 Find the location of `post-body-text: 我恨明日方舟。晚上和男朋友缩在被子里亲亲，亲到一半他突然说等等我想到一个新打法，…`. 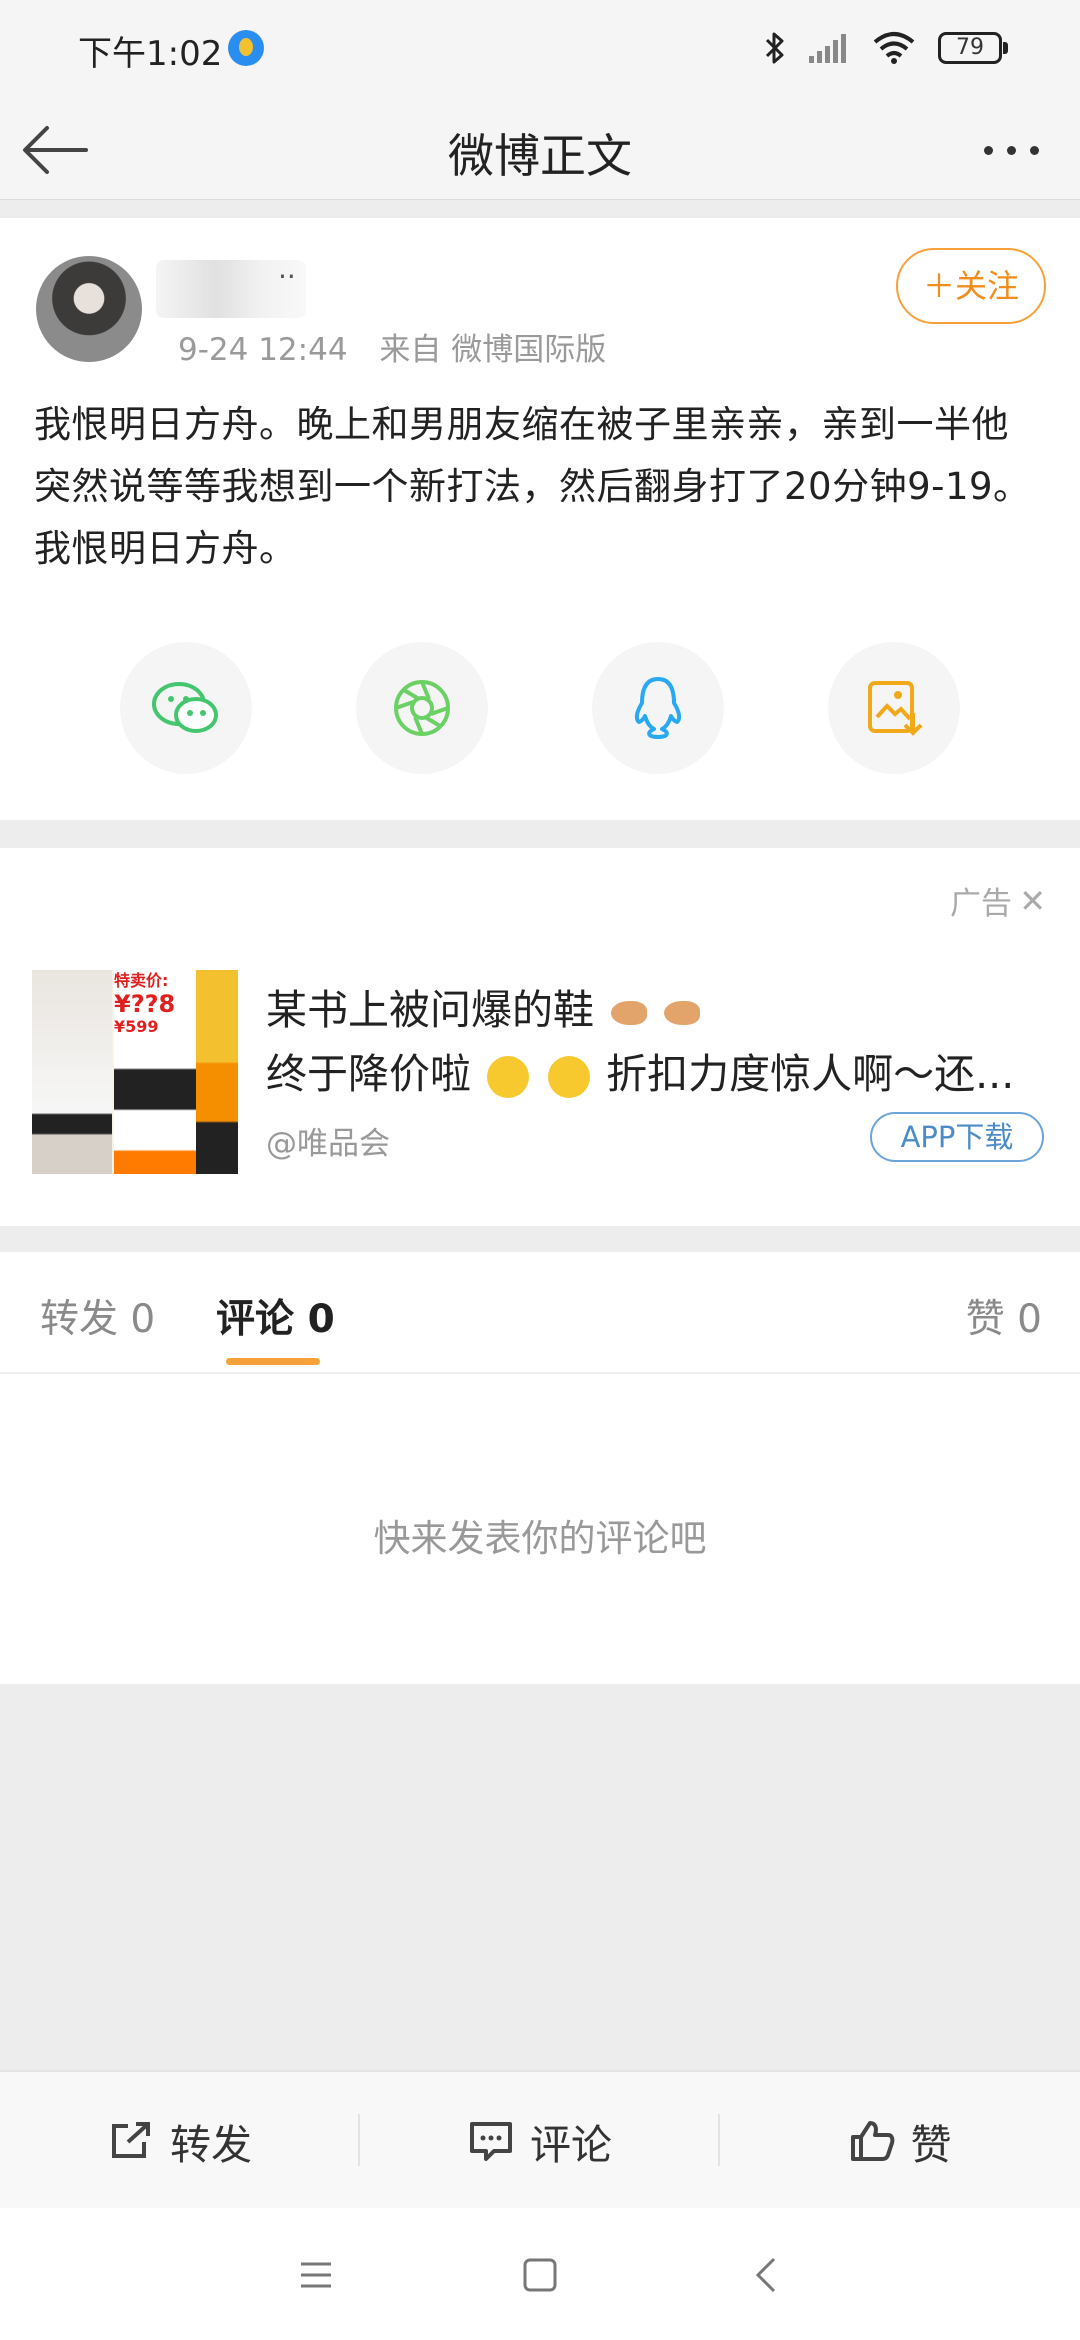

post-body-text: 我恨明日方舟。晚上和男朋友缩在被子里亲亲，亲到一半他突然说等等我想到一个新打法，… is located at coordinates (532, 486).